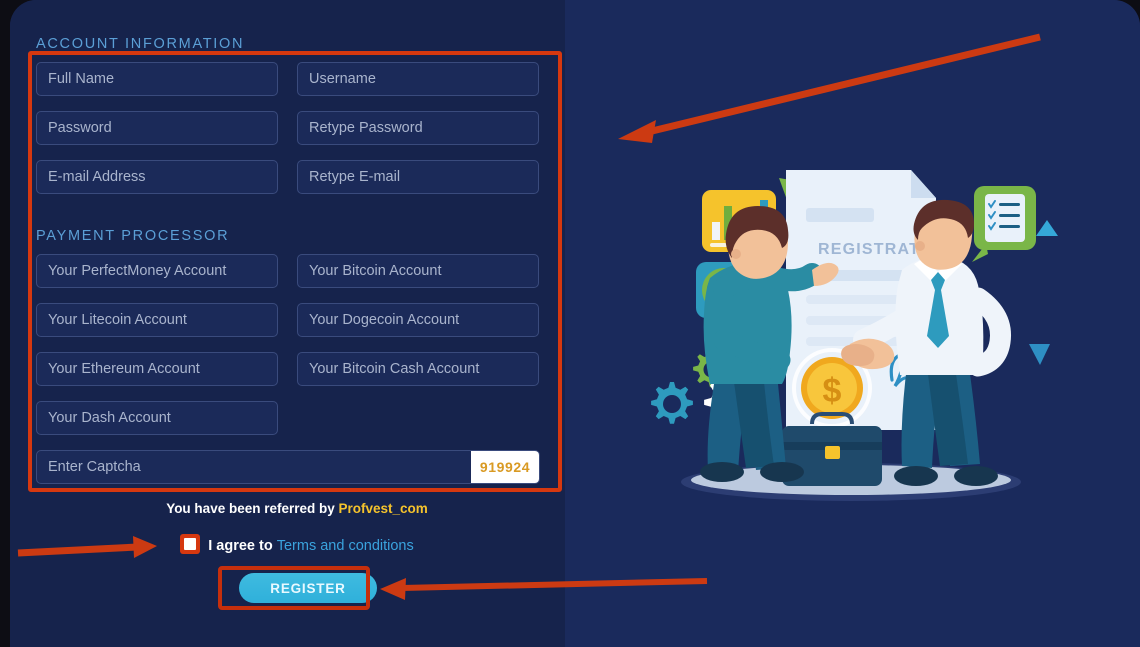 This screenshot has width=1140, height=647. Describe the element at coordinates (418, 271) in the screenshot. I see `bitcoin-account-input: Your Bitcoin Account` at that location.